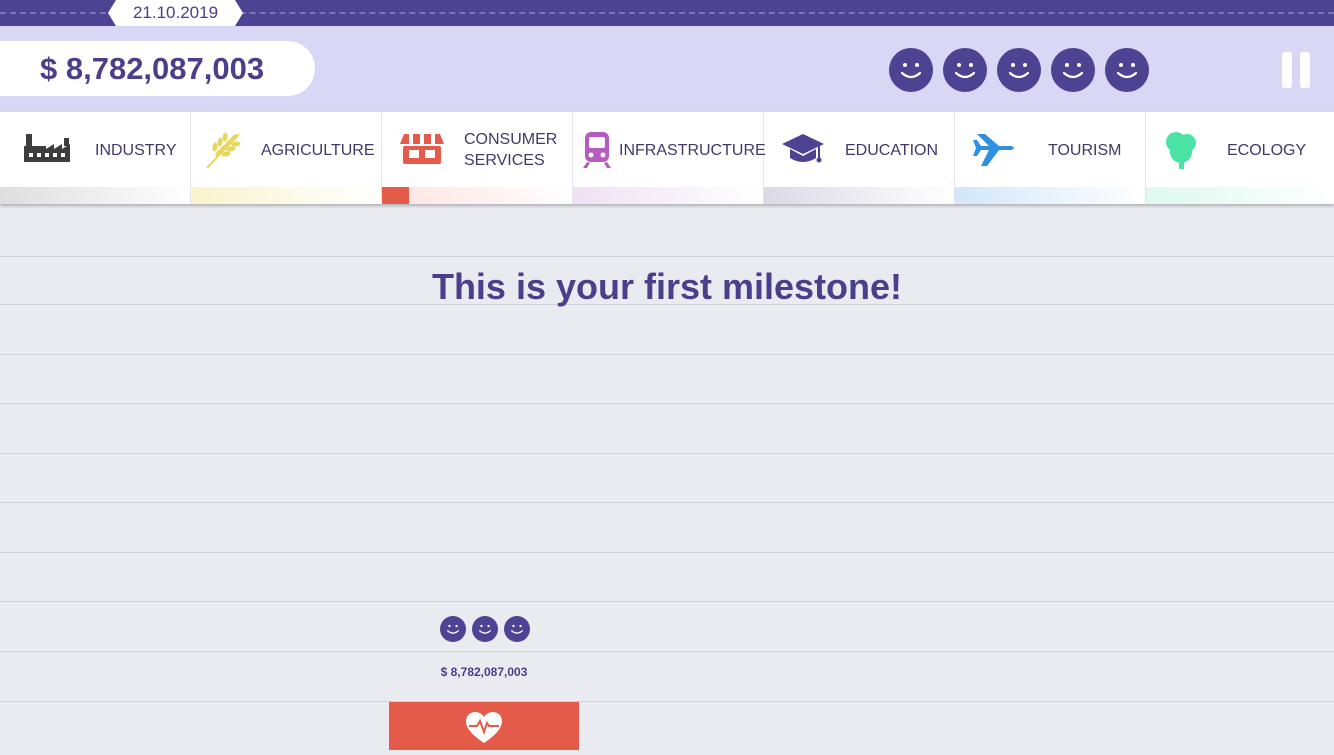  I want to click on train-icon, so click(597, 150).